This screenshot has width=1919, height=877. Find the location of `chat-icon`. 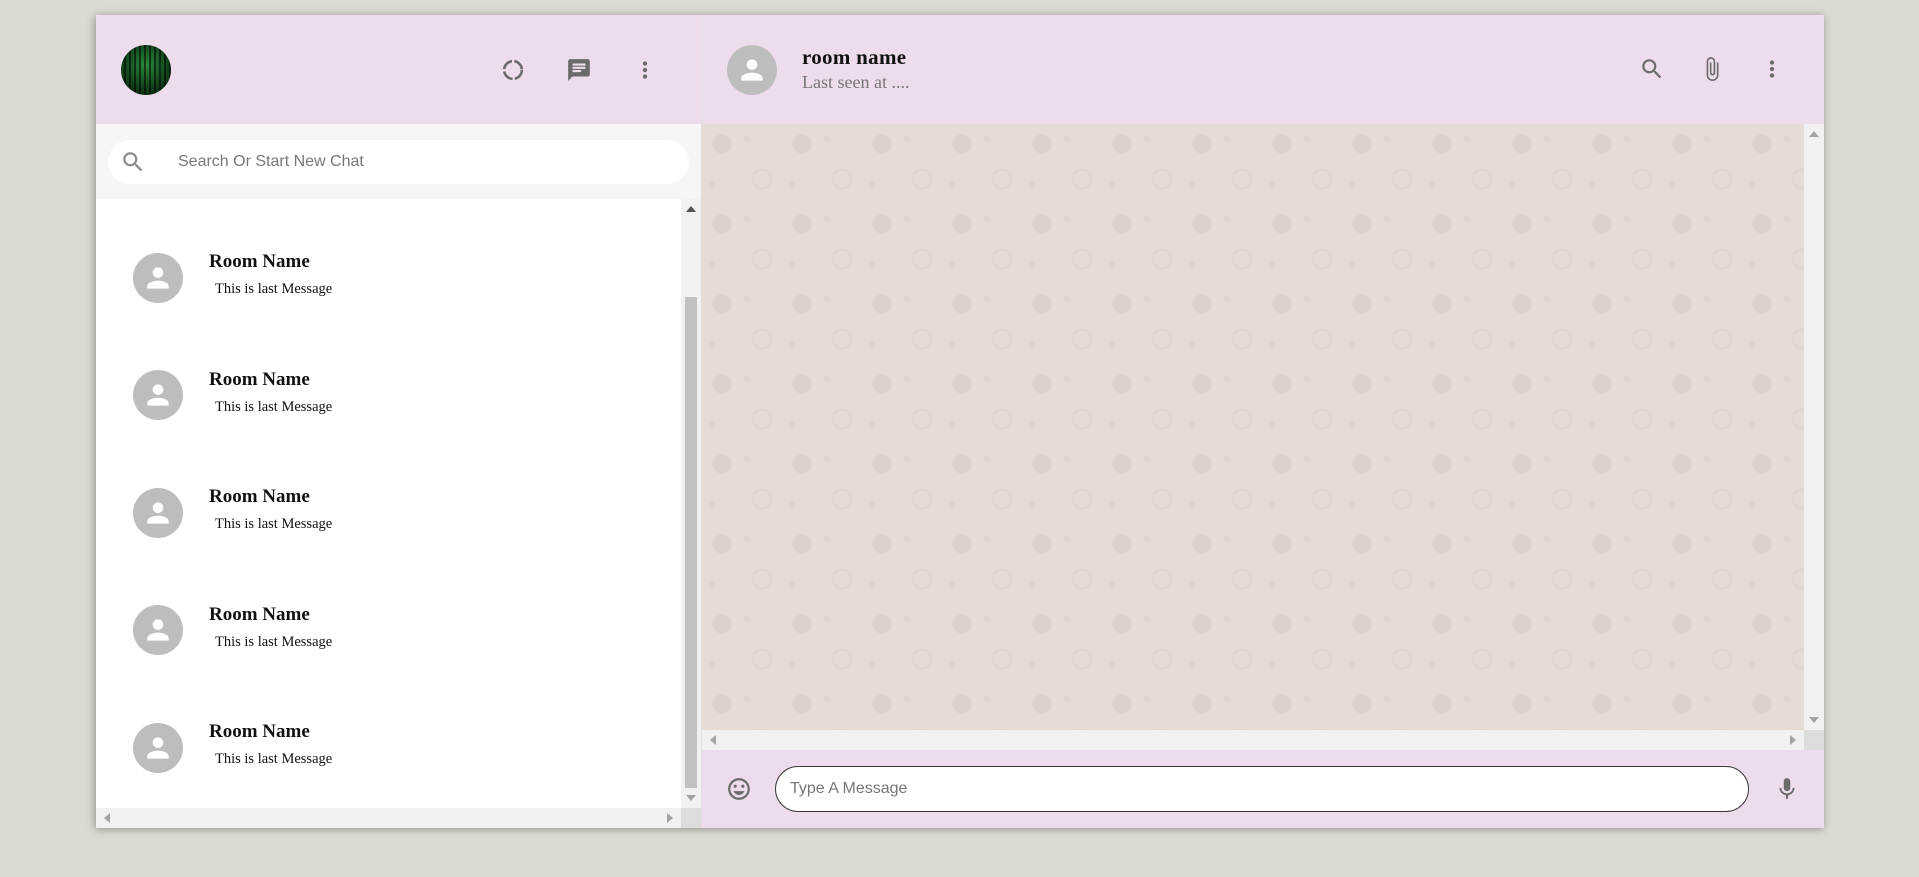

chat-icon is located at coordinates (579, 70).